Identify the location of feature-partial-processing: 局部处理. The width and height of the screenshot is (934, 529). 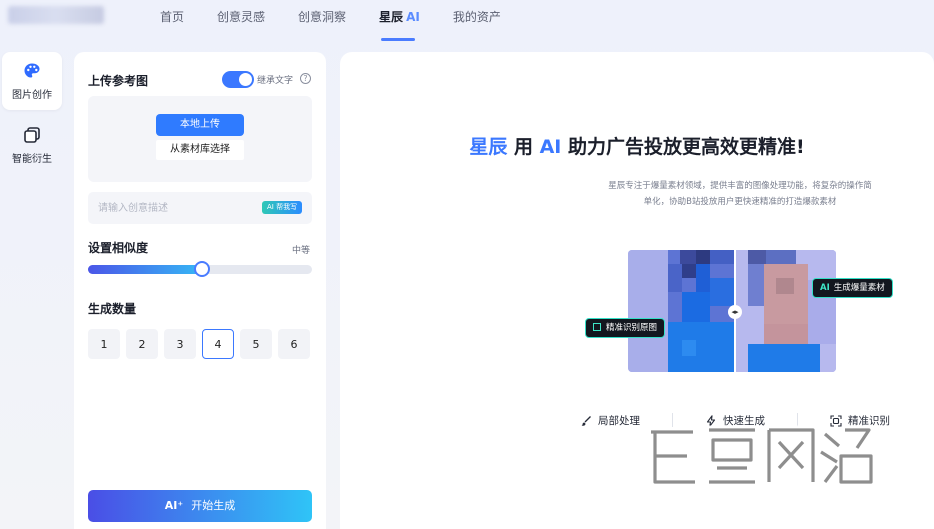
(610, 420).